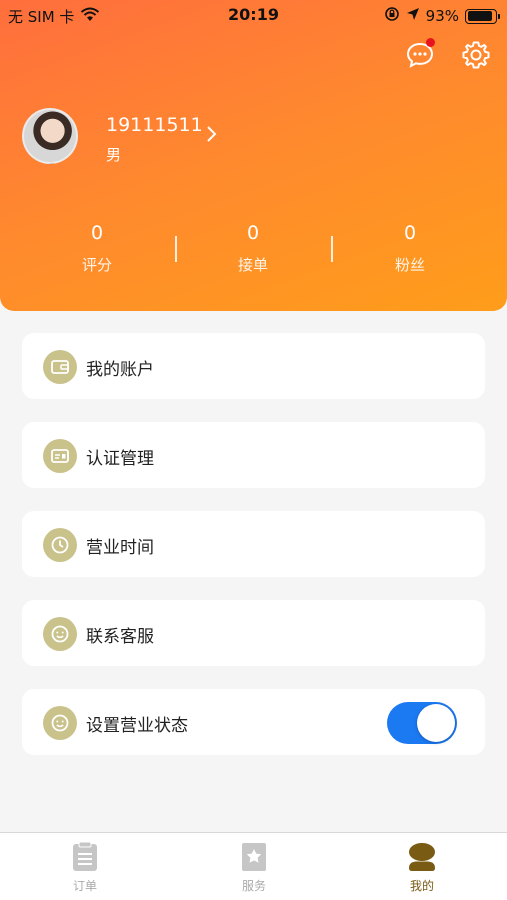 Image resolution: width=507 pixels, height=900 pixels. I want to click on tab-label: 服务, so click(253, 886).